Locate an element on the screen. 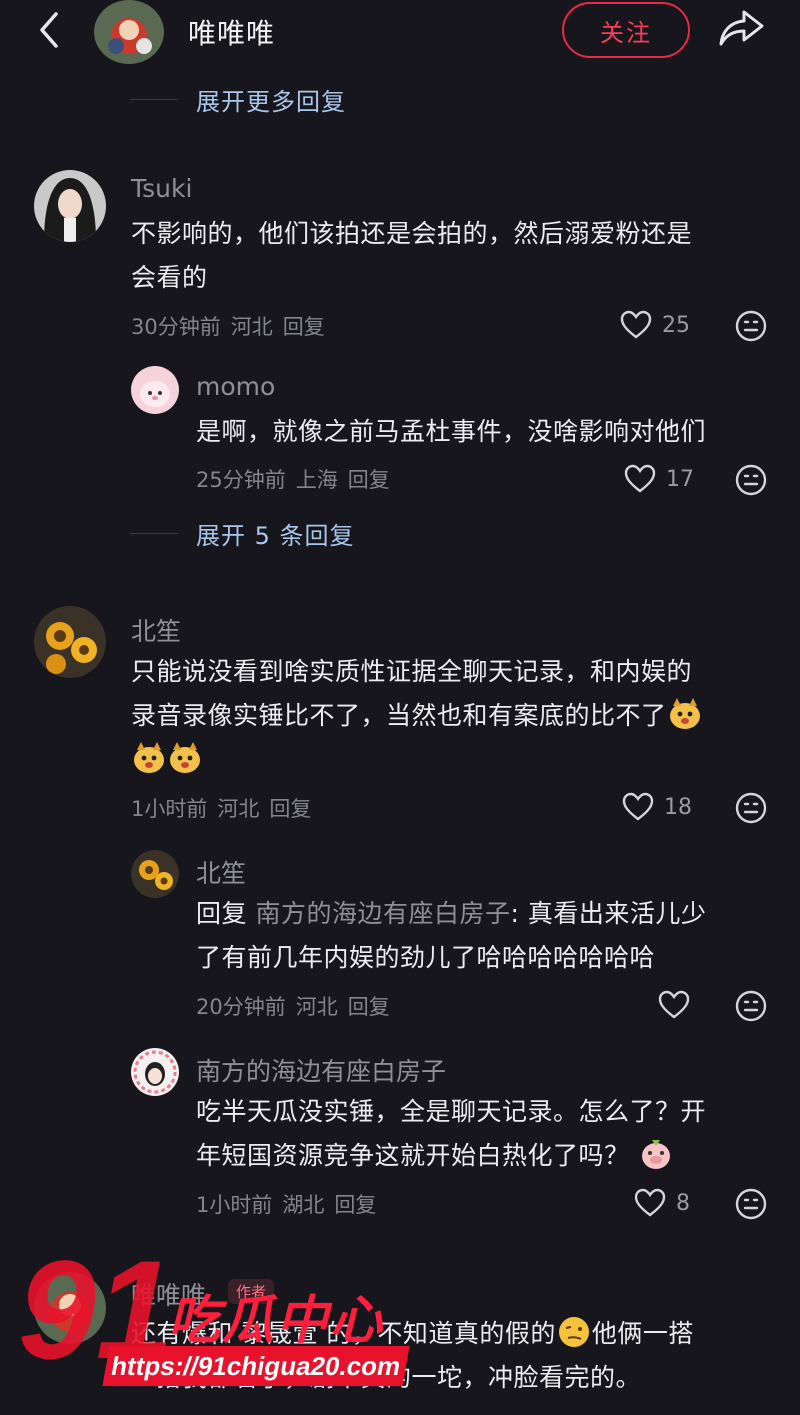  follow-button: 关注 is located at coordinates (626, 30).